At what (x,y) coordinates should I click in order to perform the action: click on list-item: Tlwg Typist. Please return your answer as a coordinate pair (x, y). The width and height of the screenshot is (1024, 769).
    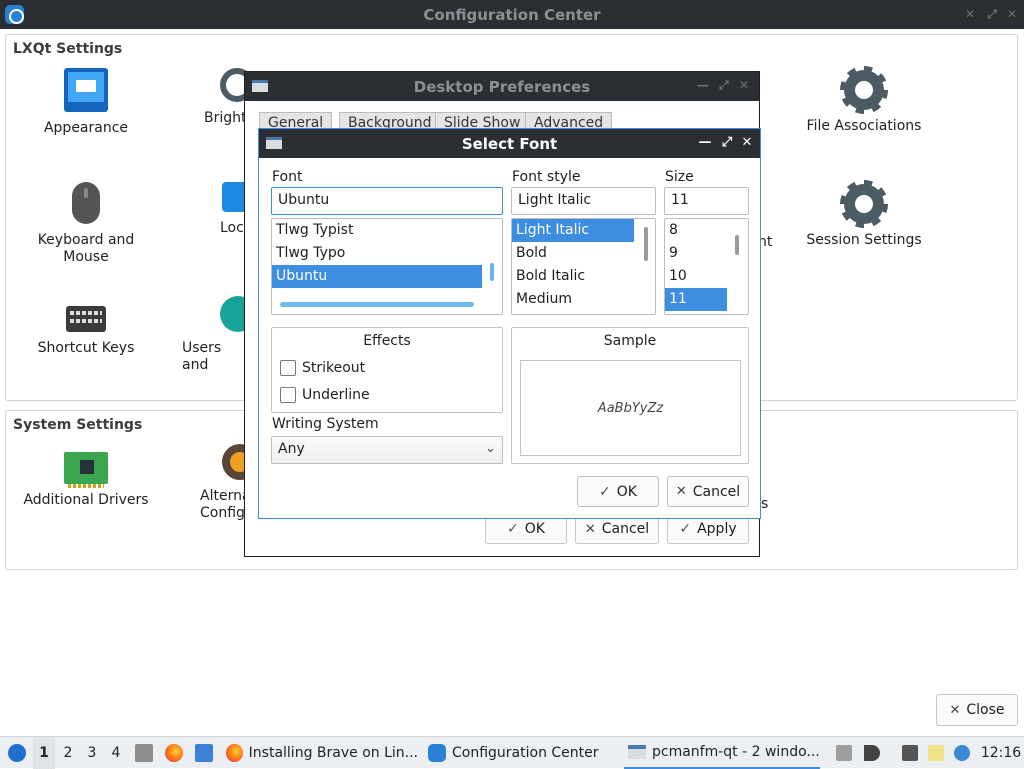
    Looking at the image, I should click on (387, 230).